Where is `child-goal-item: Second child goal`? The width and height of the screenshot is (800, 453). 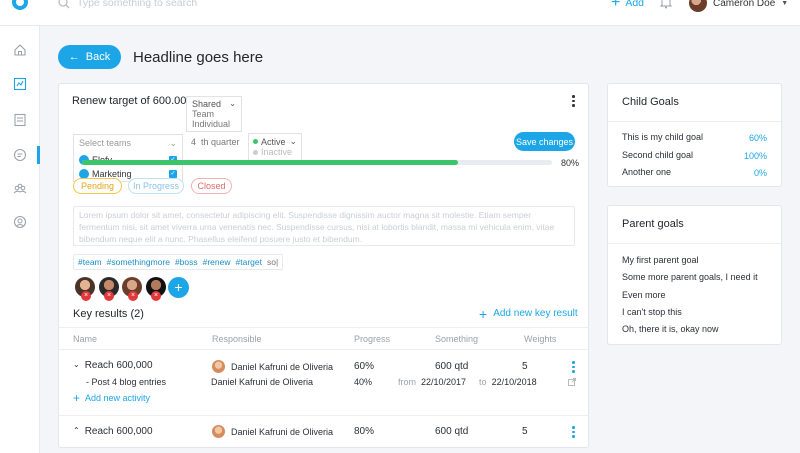
child-goal-item: Second child goal is located at coordinates (657, 155).